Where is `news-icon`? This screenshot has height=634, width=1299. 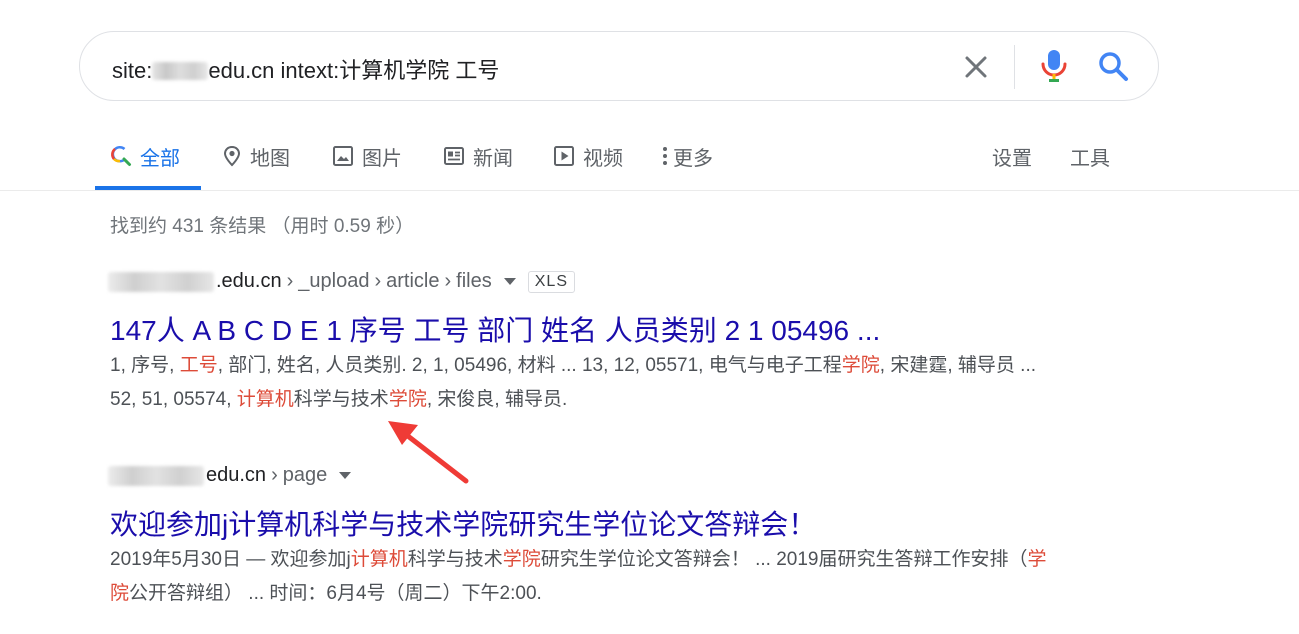
news-icon is located at coordinates (454, 156).